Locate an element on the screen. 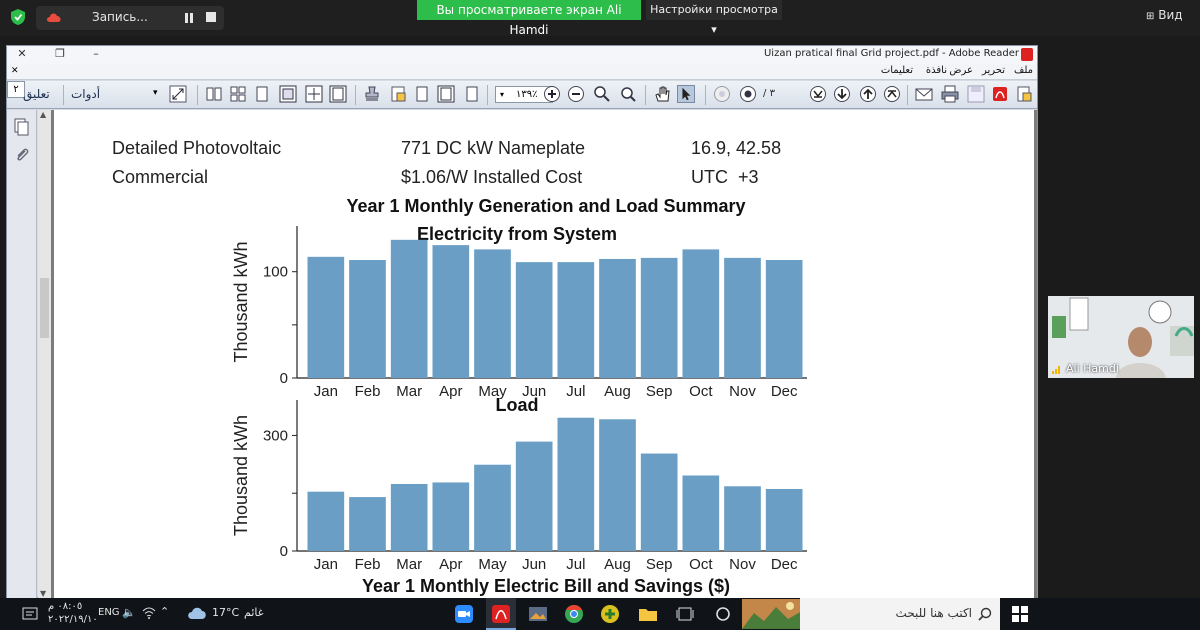 Image resolution: width=1200 pixels, height=630 pixels. two-page-icon is located at coordinates (214, 94).